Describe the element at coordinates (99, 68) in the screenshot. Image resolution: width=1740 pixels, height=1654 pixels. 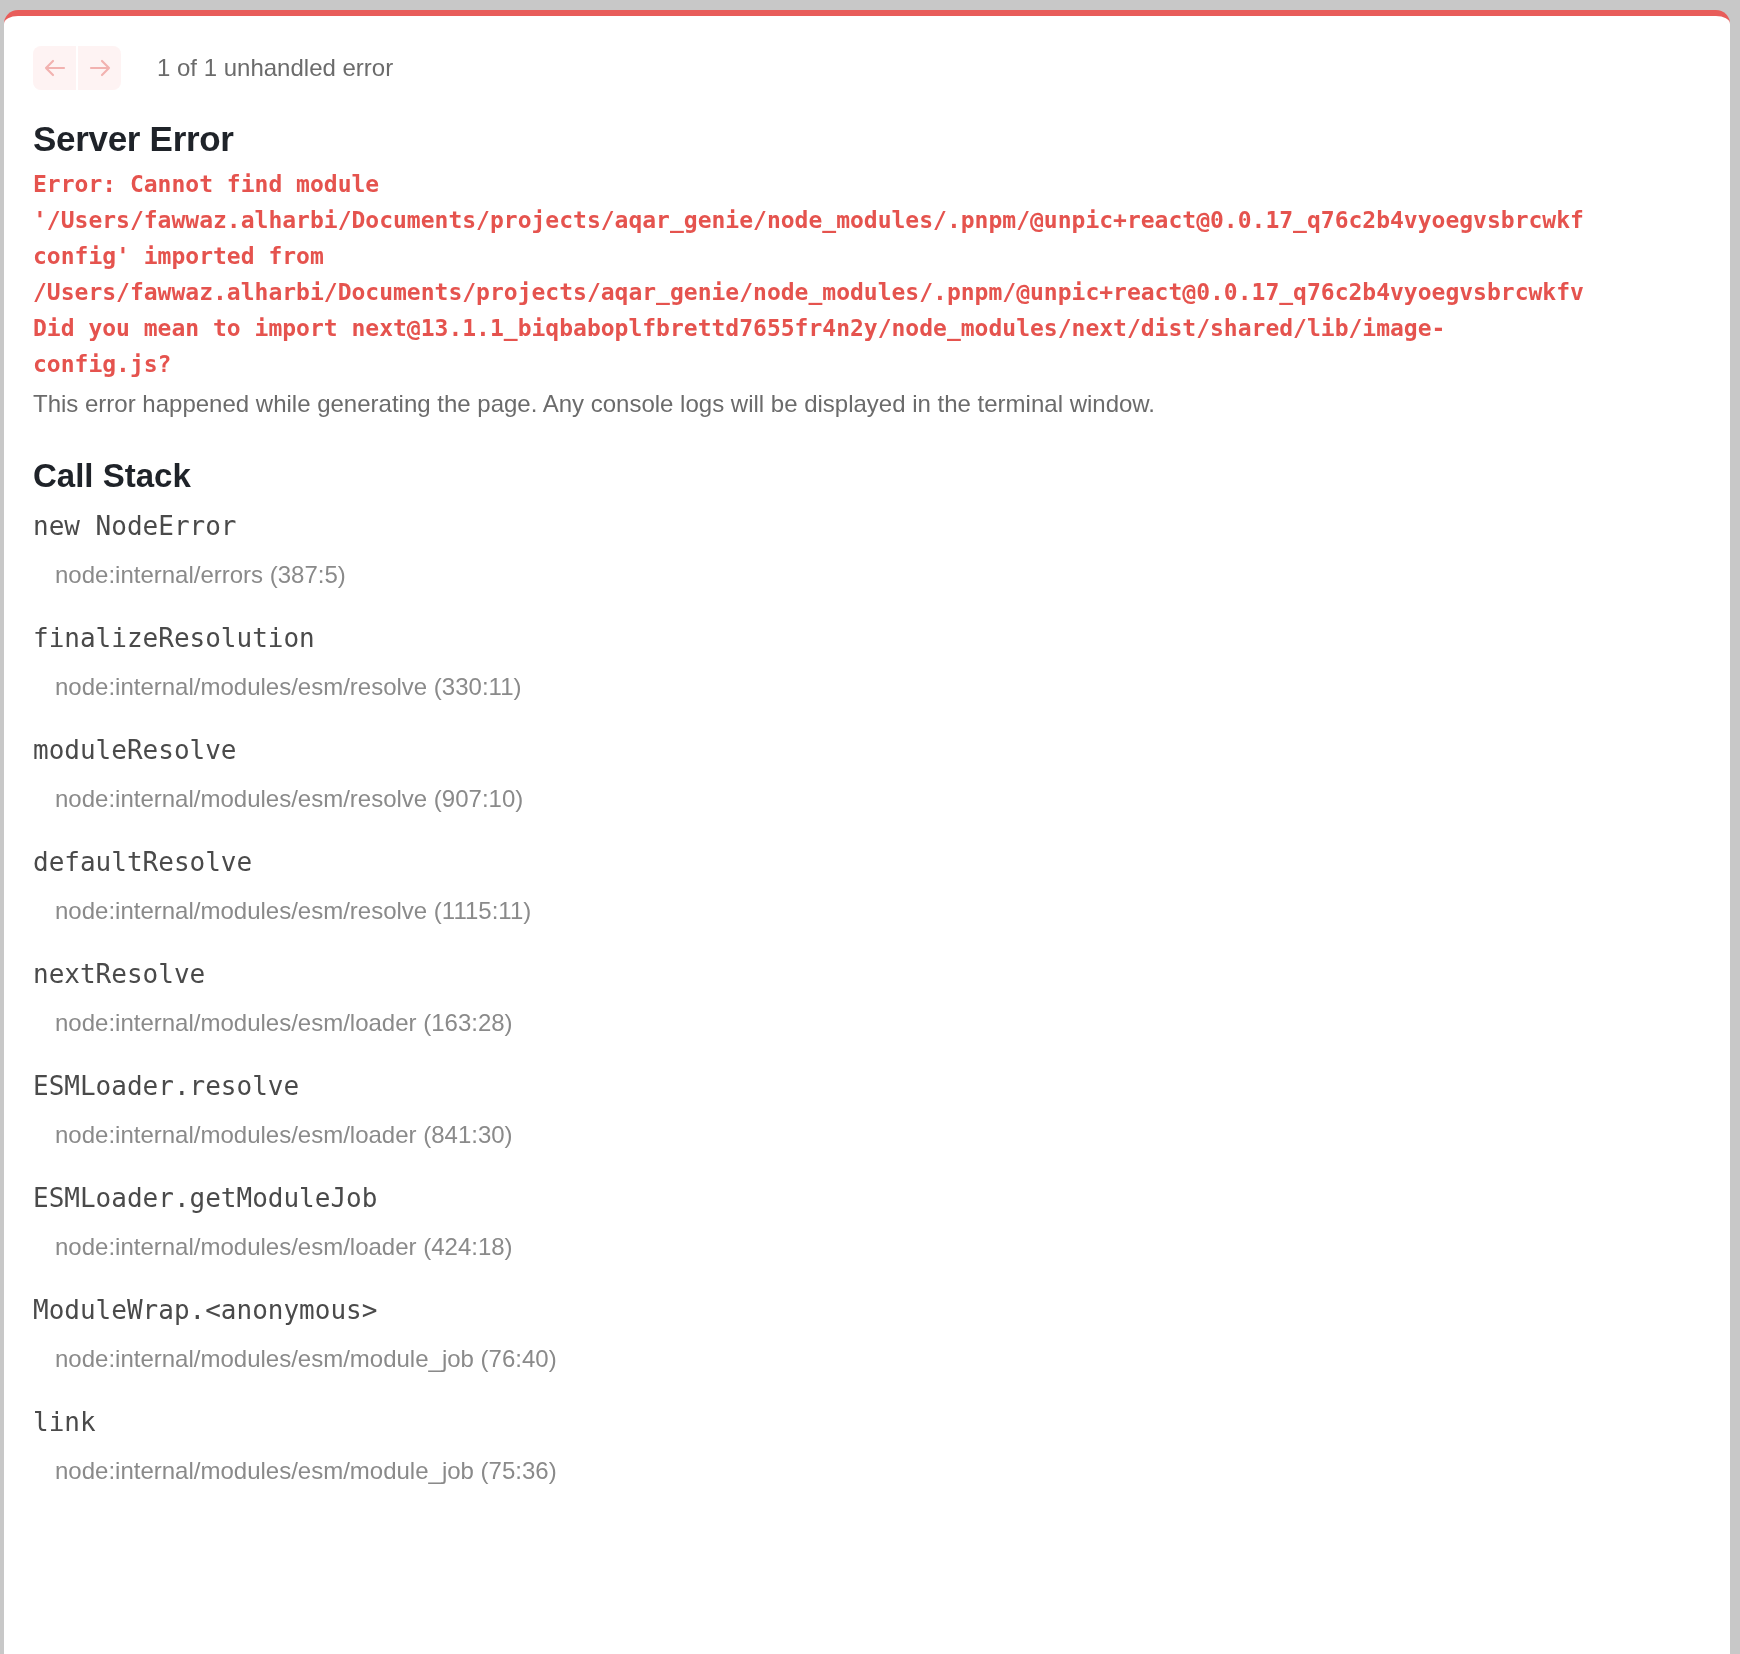
I see `right-arrow-icon` at that location.